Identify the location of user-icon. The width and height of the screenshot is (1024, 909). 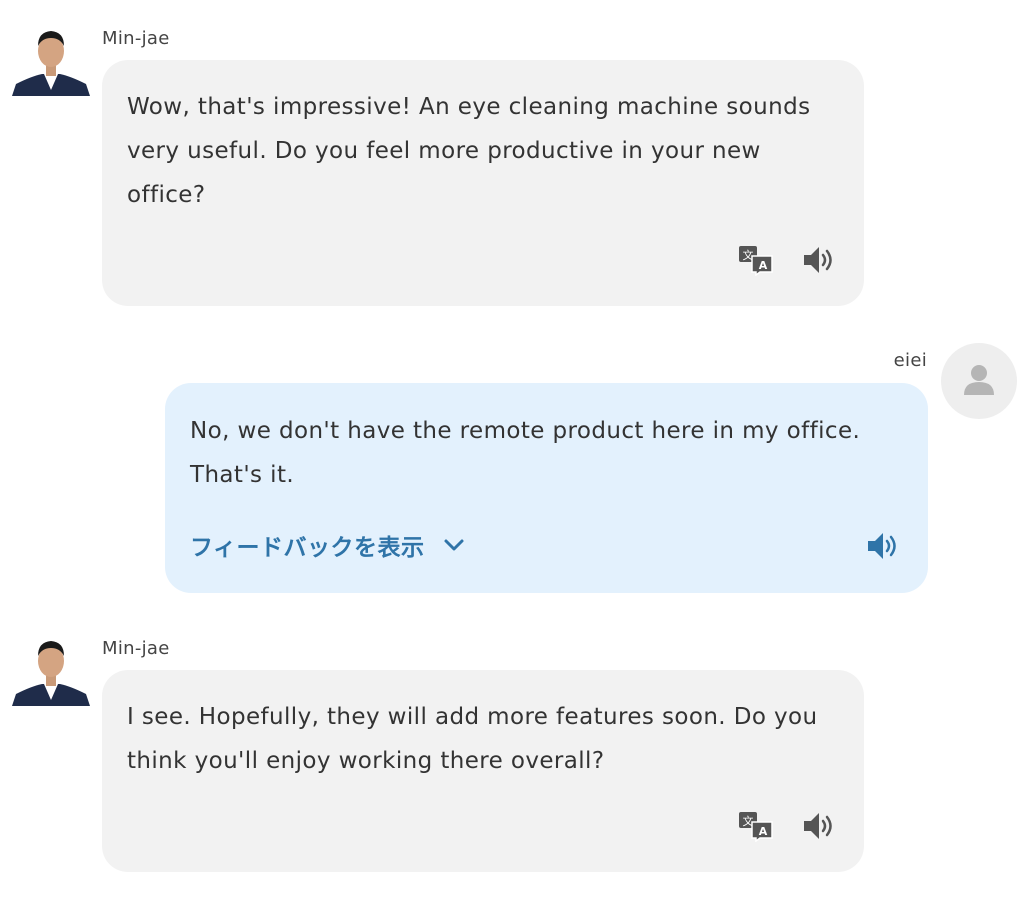
(979, 381).